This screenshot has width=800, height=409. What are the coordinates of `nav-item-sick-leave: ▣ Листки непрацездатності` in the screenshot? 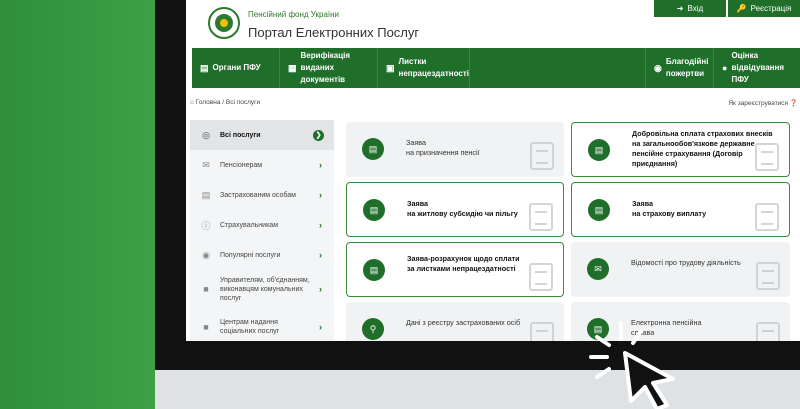 It's located at (424, 68).